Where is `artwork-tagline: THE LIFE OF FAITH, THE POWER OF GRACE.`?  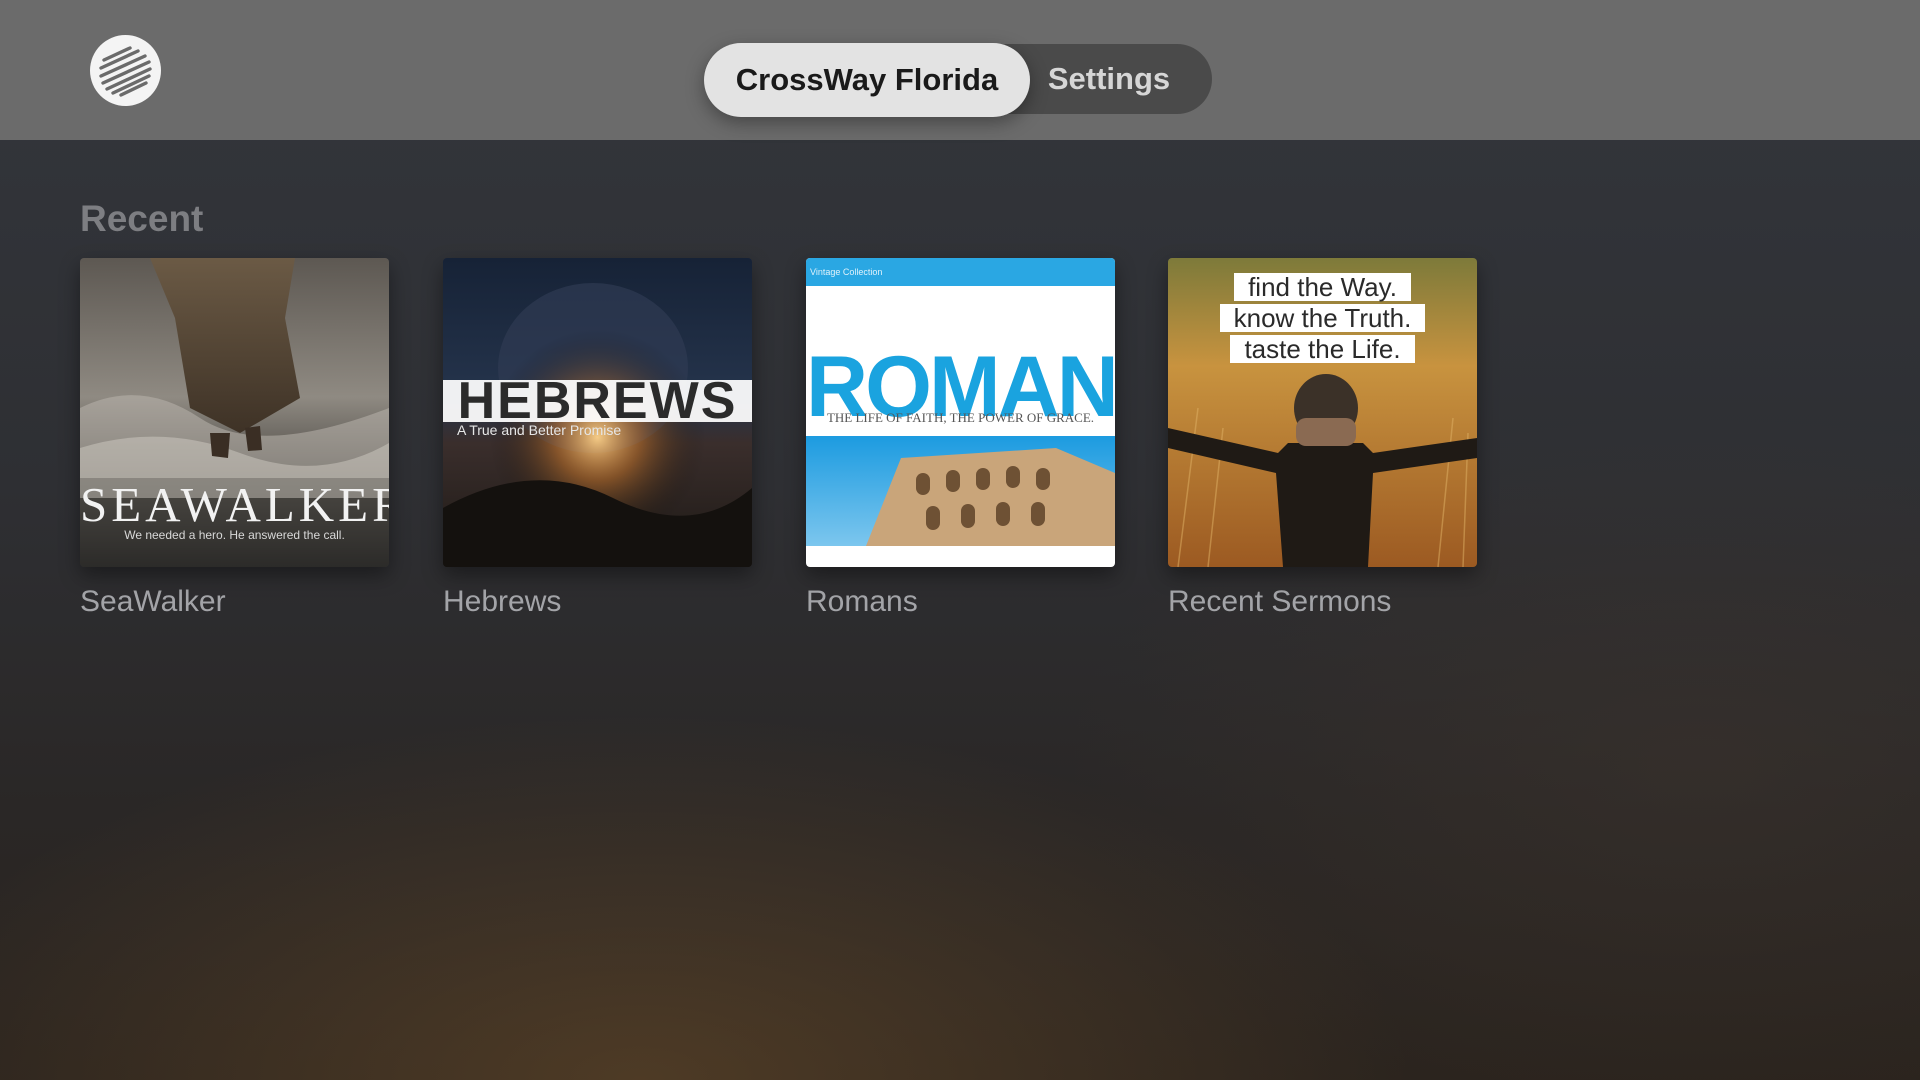
artwork-tagline: THE LIFE OF FAITH, THE POWER OF GRACE. is located at coordinates (960, 417).